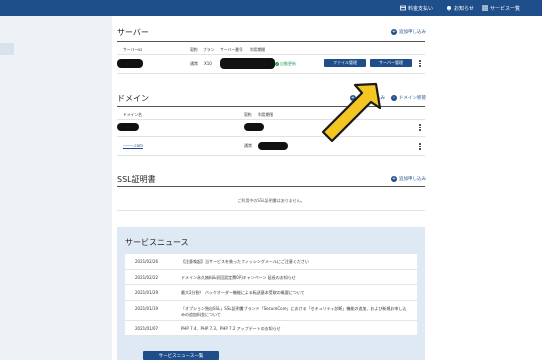  Describe the element at coordinates (248, 114) in the screenshot. I see `col-header-domain-contract: 契約` at that location.